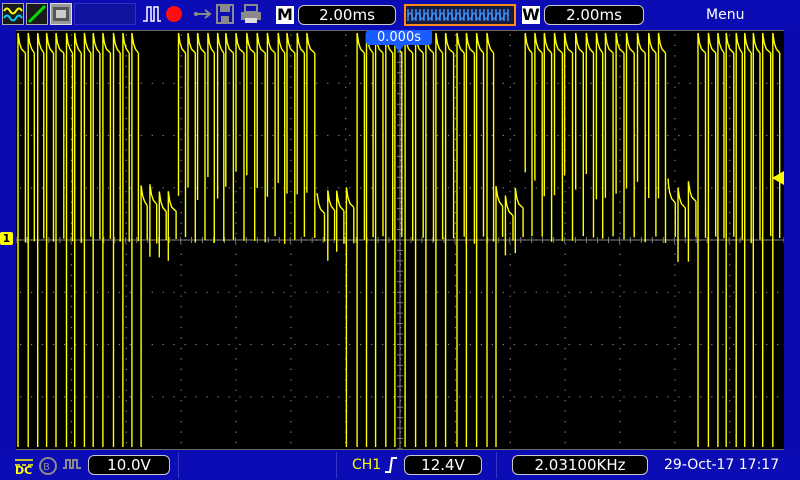  I want to click on trigger-position-arrow, so click(399, 48).